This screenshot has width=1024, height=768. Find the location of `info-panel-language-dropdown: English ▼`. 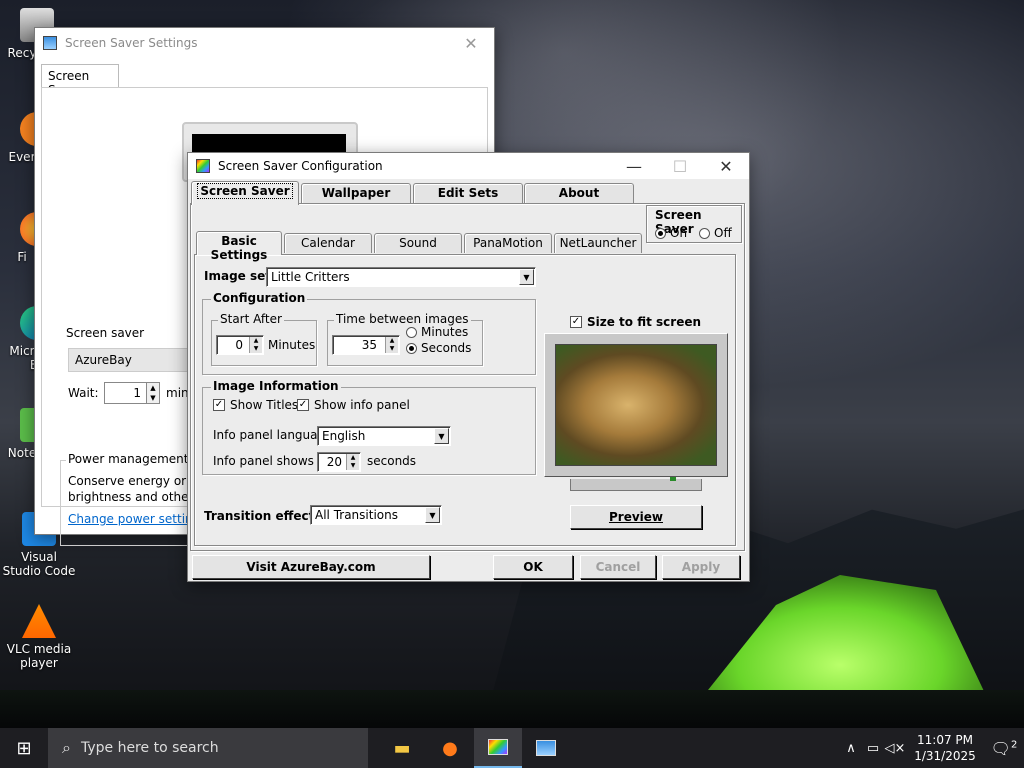

info-panel-language-dropdown: English ▼ is located at coordinates (384, 436).